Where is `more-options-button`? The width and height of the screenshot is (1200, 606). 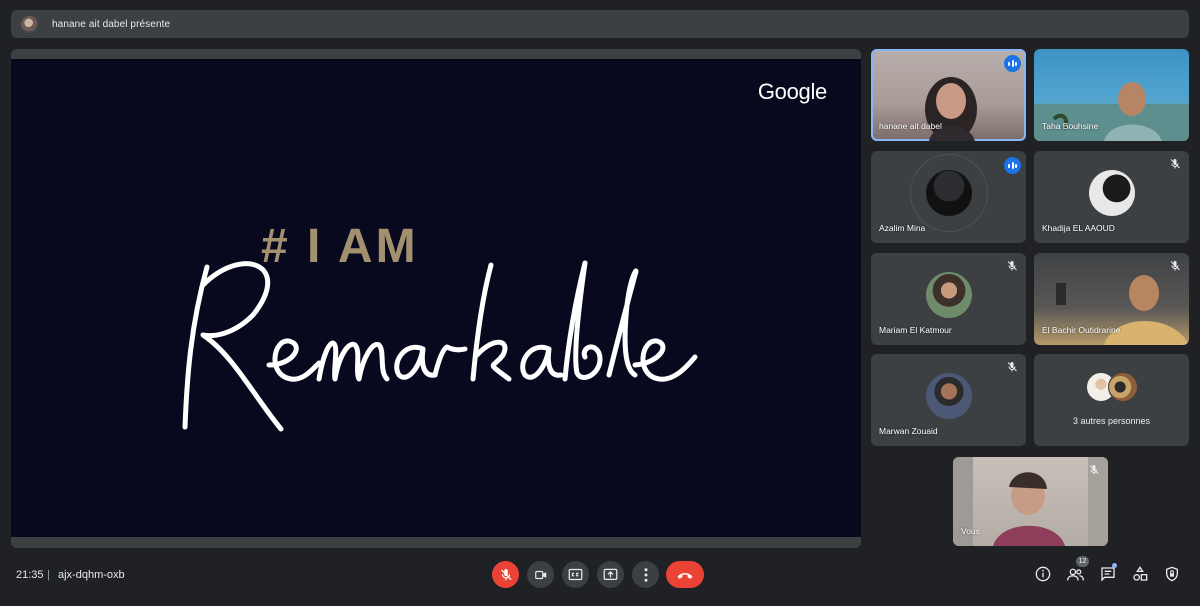 more-options-button is located at coordinates (645, 574).